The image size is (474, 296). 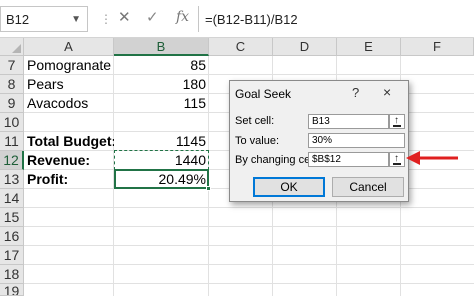 I want to click on row-header-16: 16, so click(x=12, y=236).